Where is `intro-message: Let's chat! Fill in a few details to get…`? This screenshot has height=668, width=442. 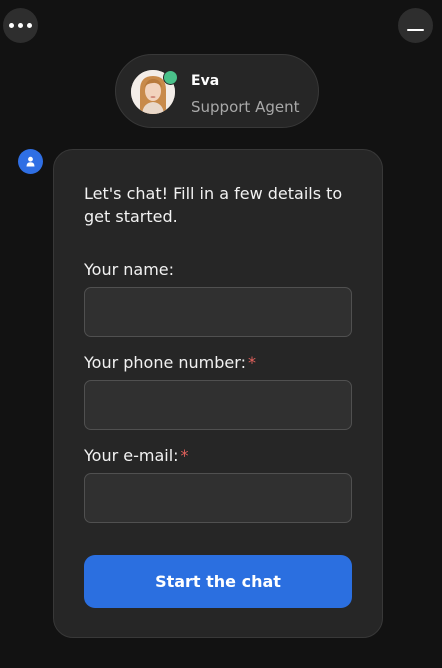
intro-message: Let's chat! Fill in a few details to get… is located at coordinates (213, 205).